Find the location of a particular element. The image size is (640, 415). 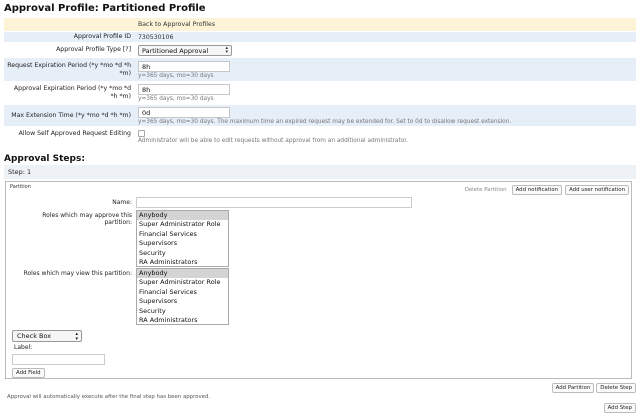

profile-type-value: Partitioned Approval is located at coordinates (175, 50).